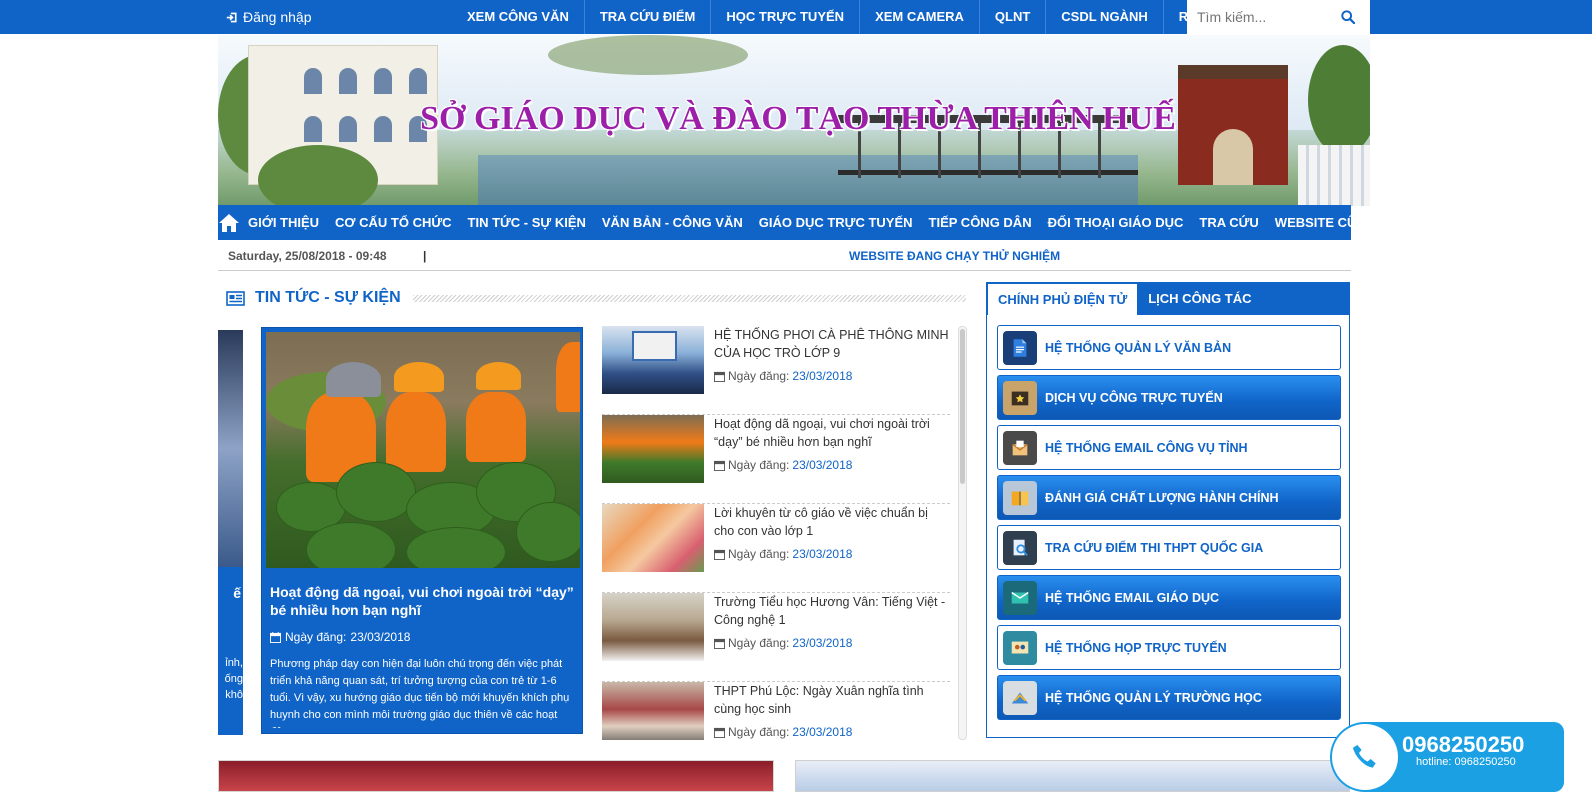 The image size is (1592, 792). What do you see at coordinates (1020, 547) in the screenshot?
I see `search-document-icon` at bounding box center [1020, 547].